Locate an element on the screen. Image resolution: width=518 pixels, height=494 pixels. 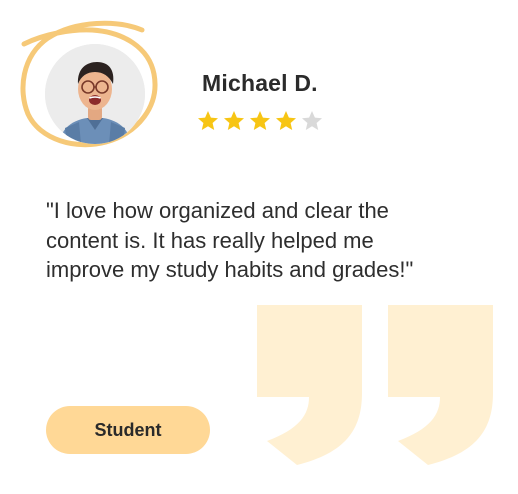
role-badge: Student is located at coordinates (128, 430).